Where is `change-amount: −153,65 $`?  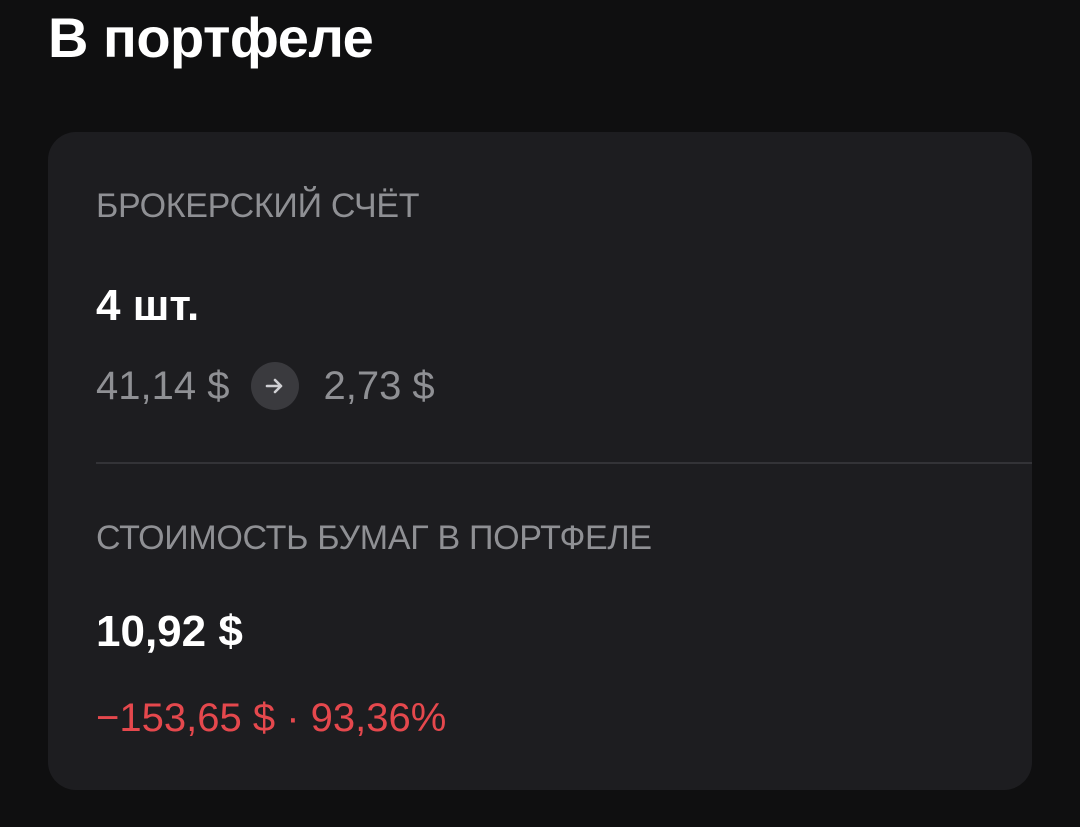
change-amount: −153,65 $ is located at coordinates (186, 718).